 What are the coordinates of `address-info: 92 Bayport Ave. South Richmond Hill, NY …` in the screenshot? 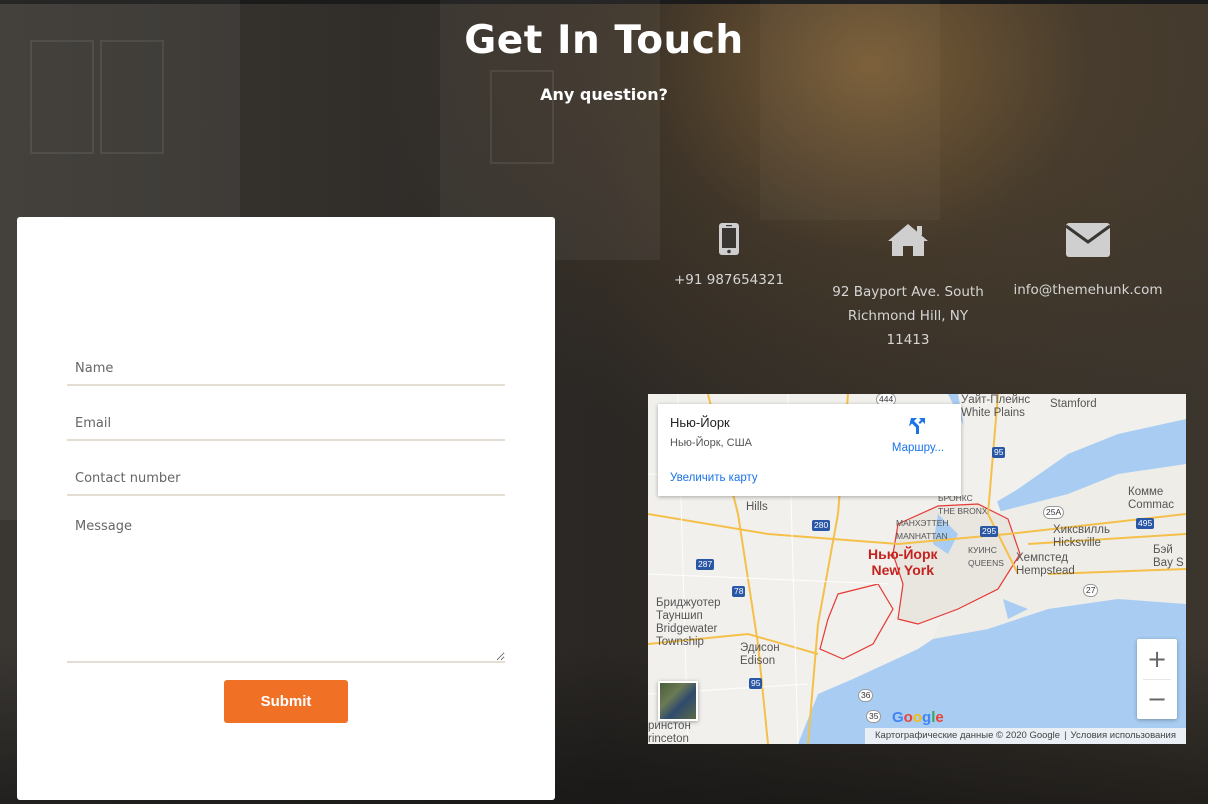 It's located at (908, 287).